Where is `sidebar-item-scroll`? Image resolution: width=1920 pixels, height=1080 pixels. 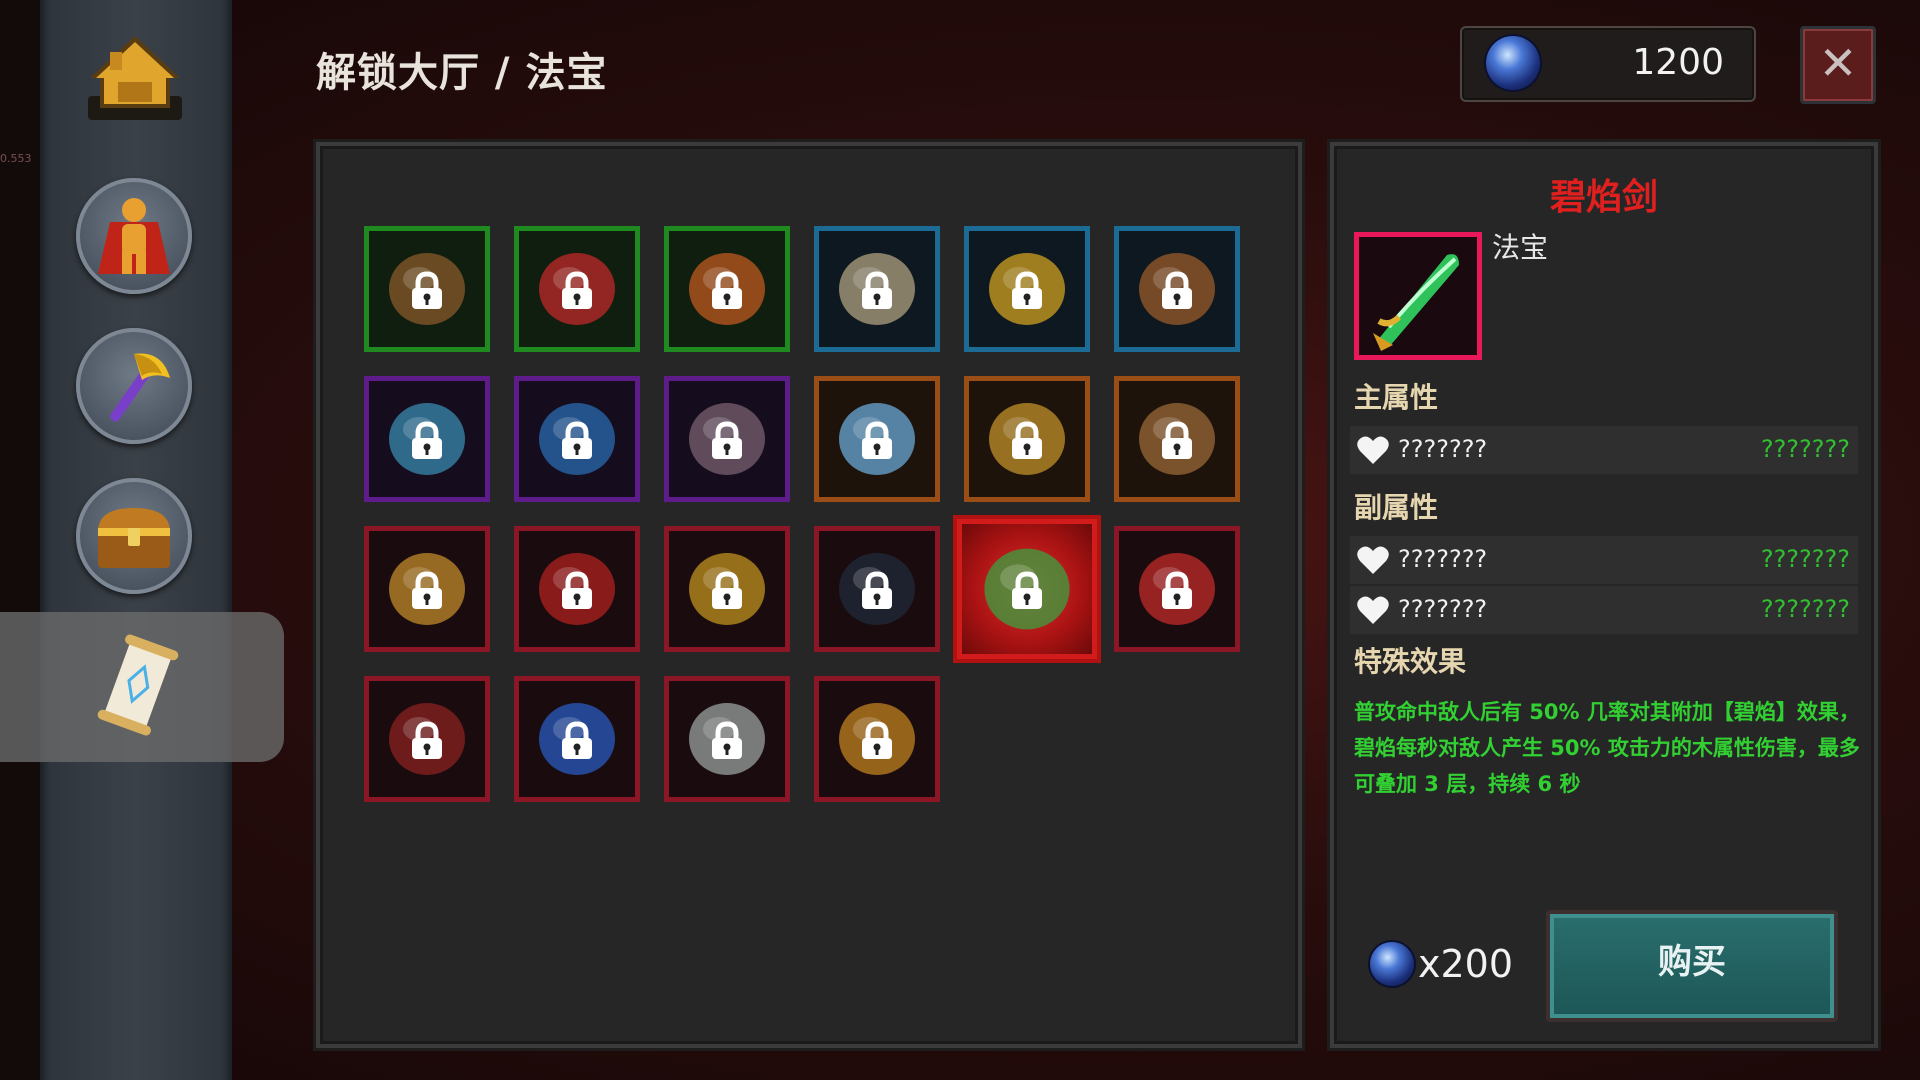
sidebar-item-scroll is located at coordinates (138, 685).